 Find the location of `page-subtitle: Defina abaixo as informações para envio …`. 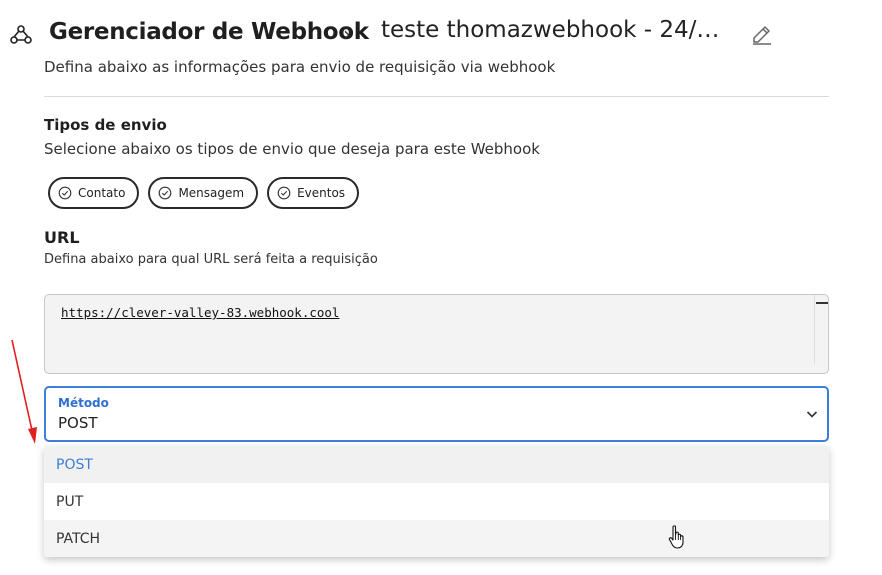

page-subtitle: Defina abaixo as informações para envio … is located at coordinates (300, 67).